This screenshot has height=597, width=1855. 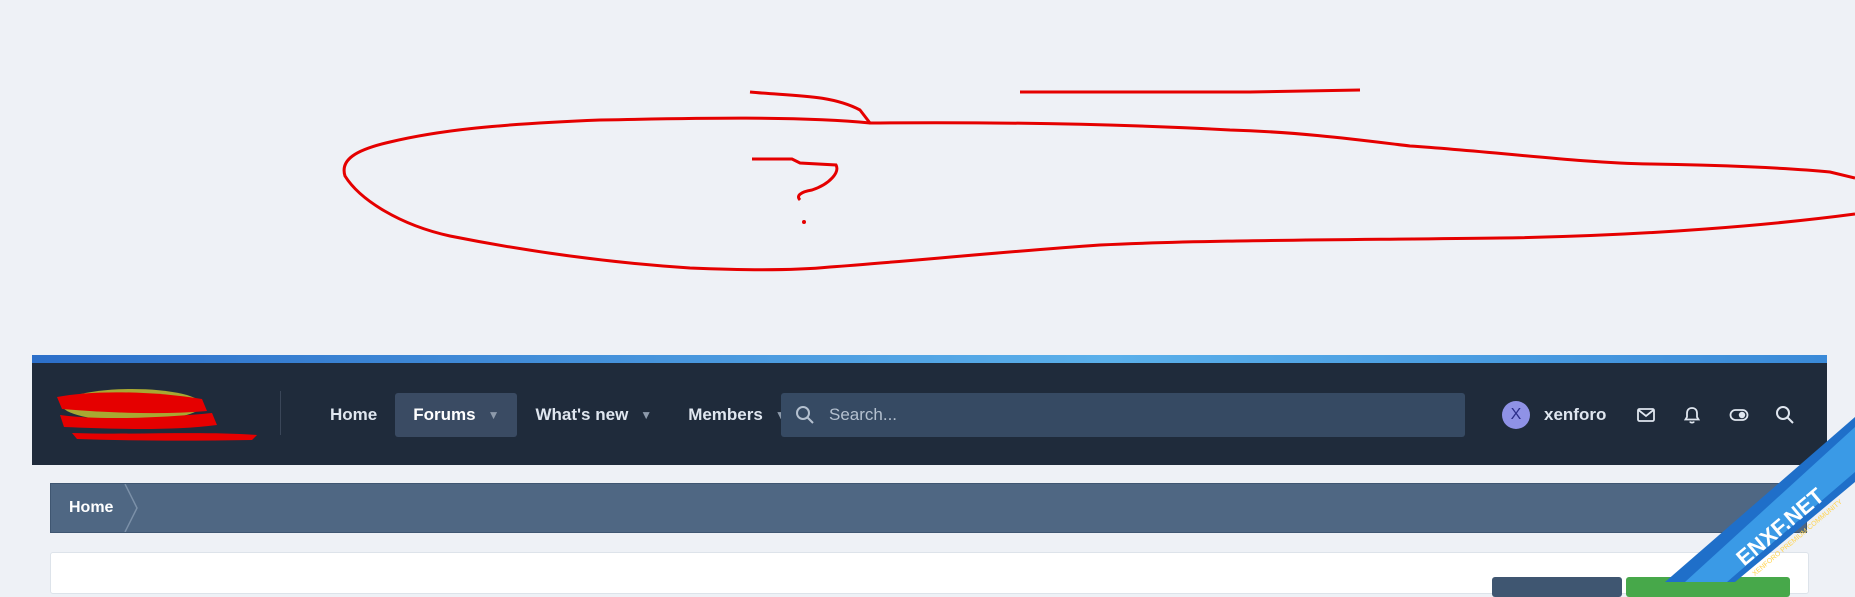 I want to click on nav-whats-new: What's new ▼, so click(x=593, y=415).